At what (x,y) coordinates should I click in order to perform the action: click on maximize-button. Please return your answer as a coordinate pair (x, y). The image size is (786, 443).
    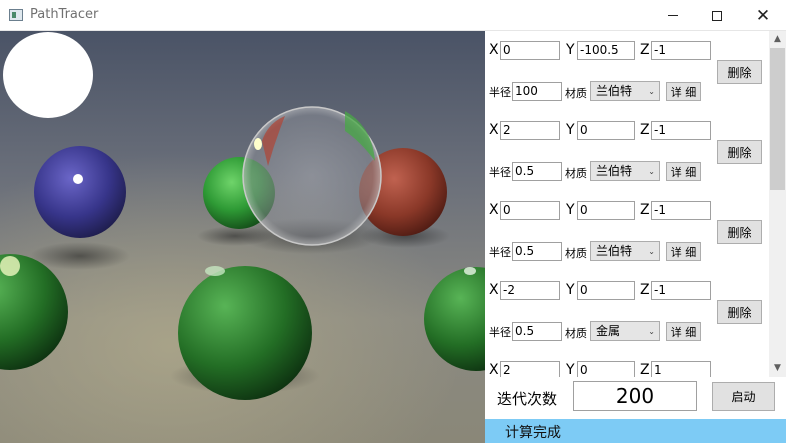
    Looking at the image, I should click on (717, 15).